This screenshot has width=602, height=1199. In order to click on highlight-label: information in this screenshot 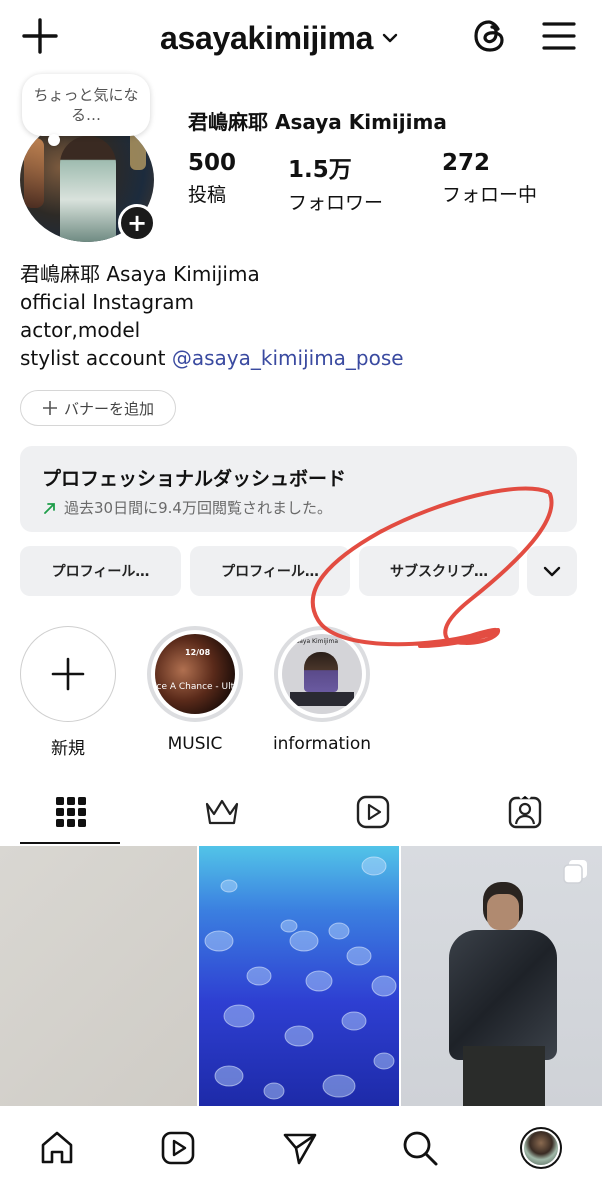, I will do `click(322, 744)`.